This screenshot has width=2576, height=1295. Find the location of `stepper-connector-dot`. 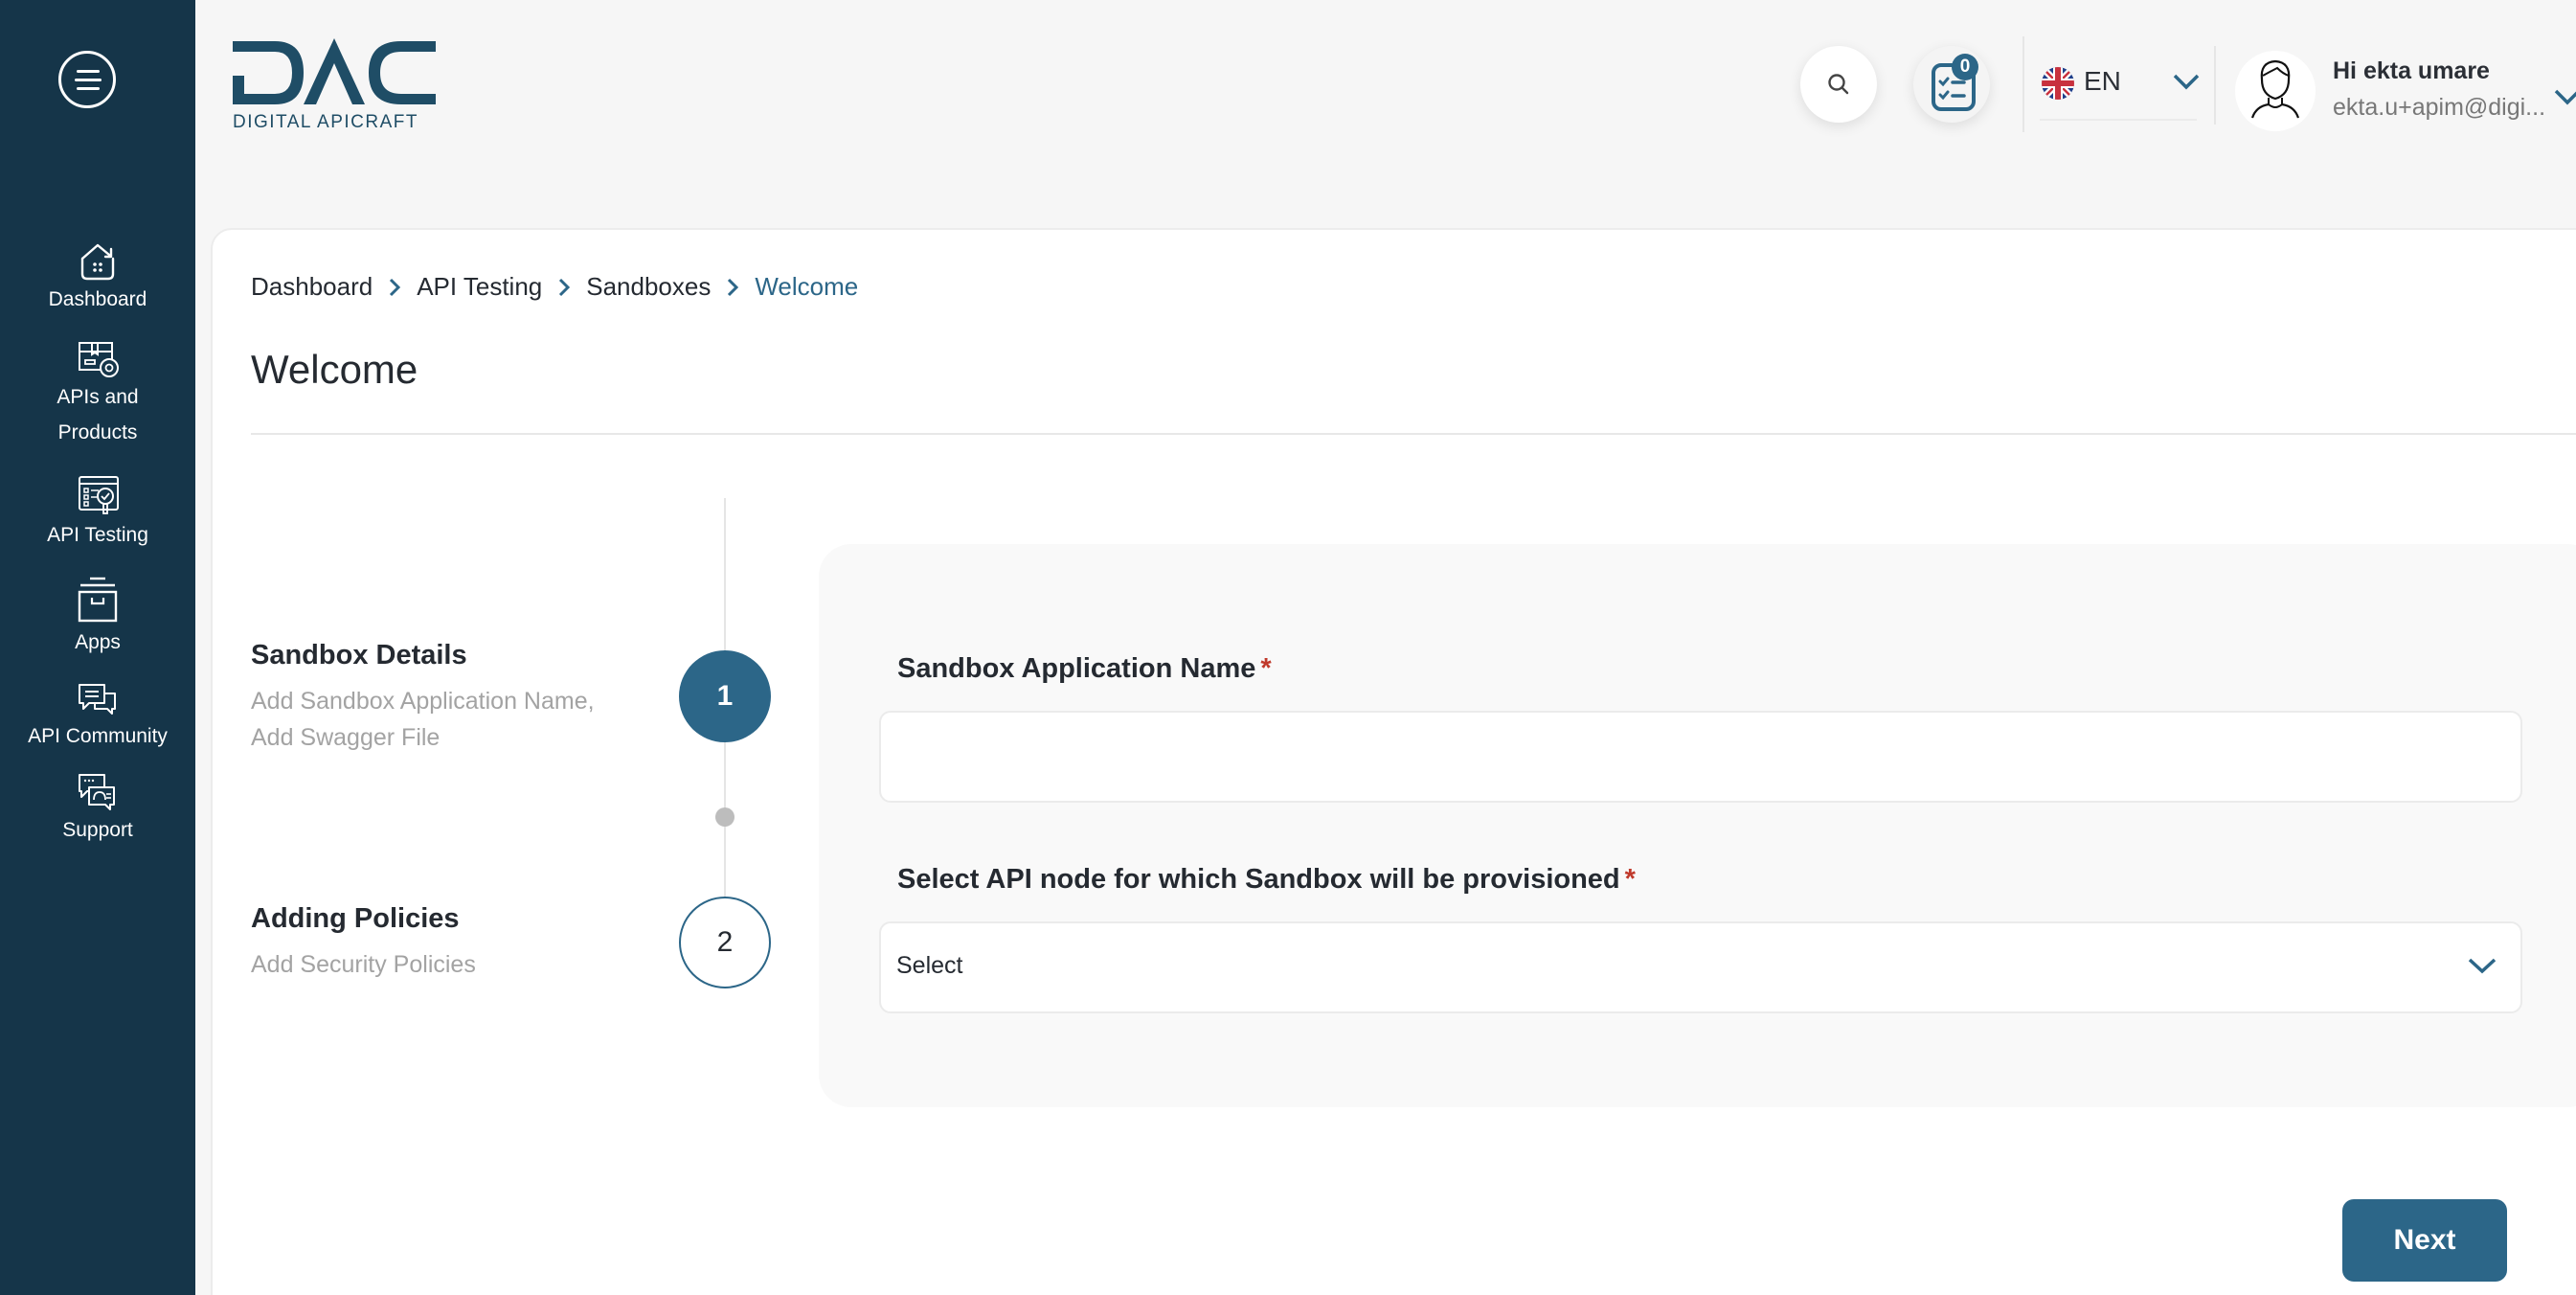

stepper-connector-dot is located at coordinates (724, 817).